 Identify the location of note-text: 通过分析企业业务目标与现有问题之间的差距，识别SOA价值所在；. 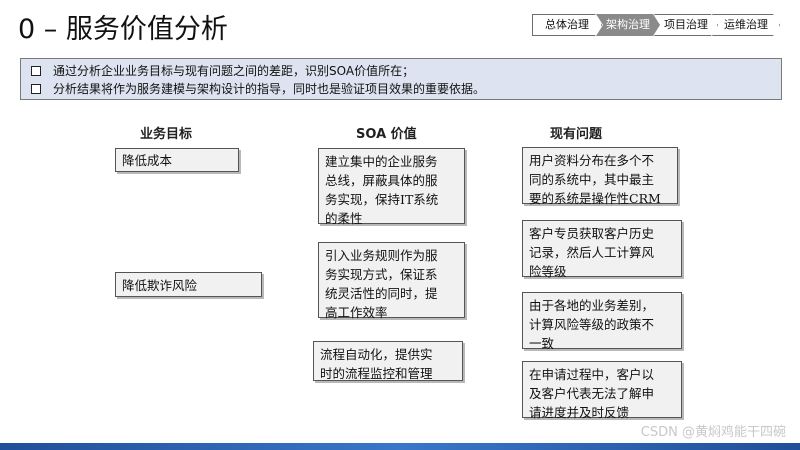
(234, 71).